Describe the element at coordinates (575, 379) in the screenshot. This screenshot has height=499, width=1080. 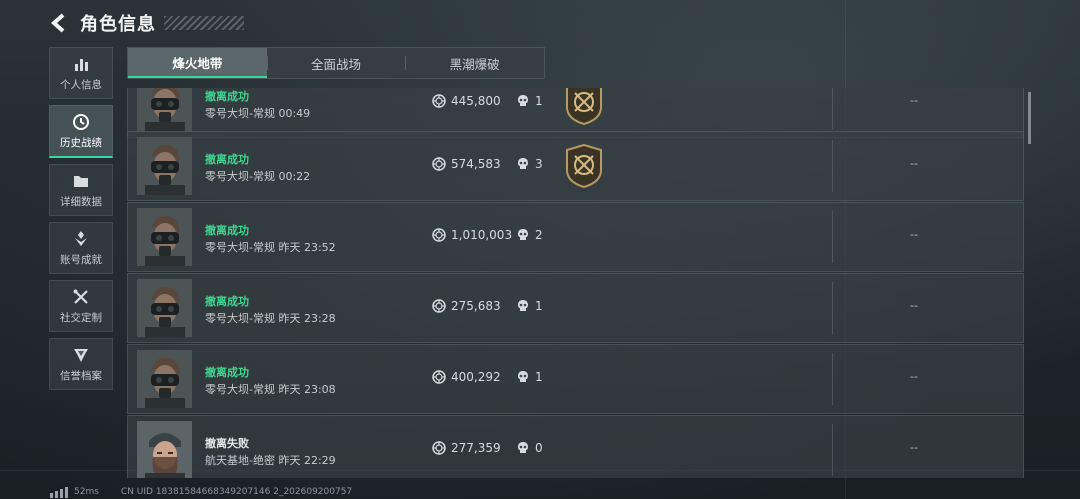
I see `match-record-row: 撤离成功零号大坝-常规 昨天 23:08 400,292 1 --` at that location.